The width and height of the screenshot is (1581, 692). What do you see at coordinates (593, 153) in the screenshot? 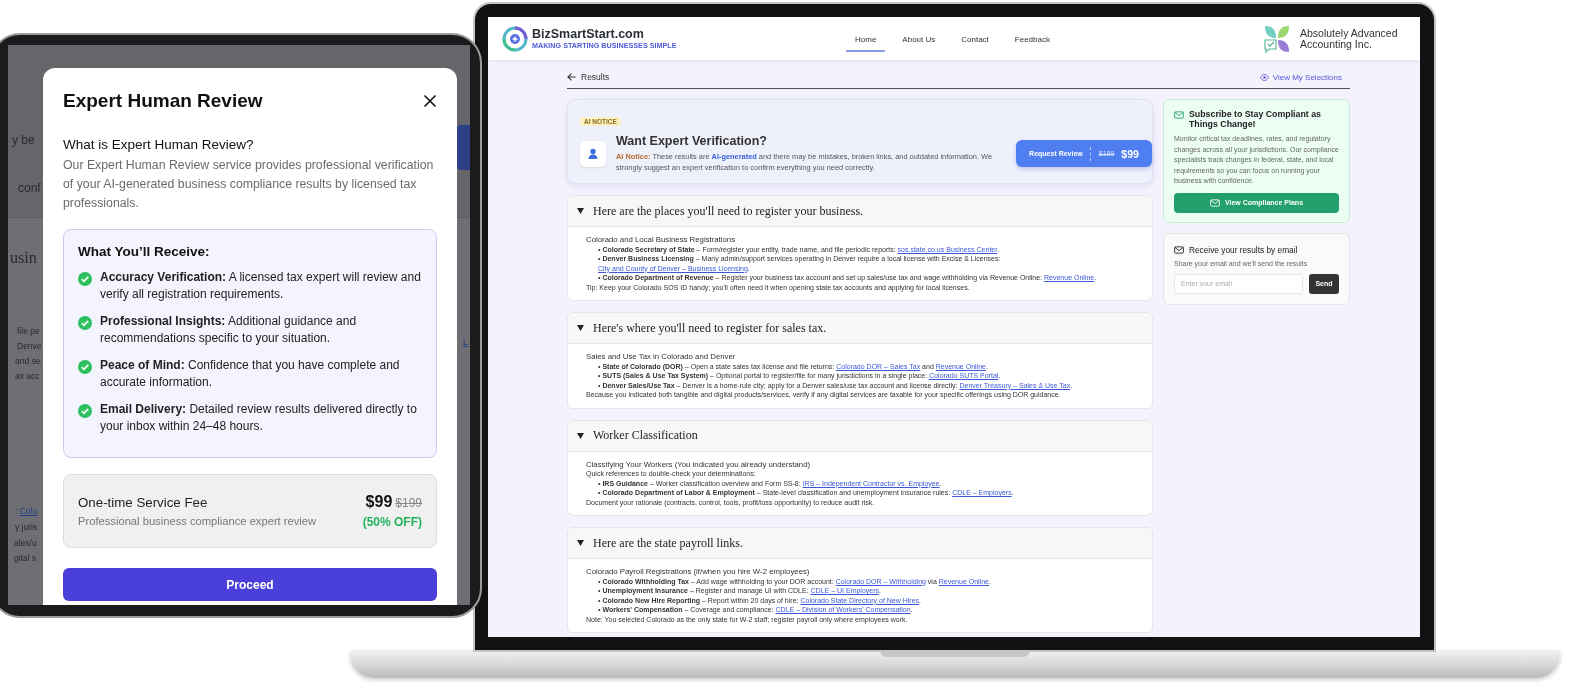
I see `user-icon` at bounding box center [593, 153].